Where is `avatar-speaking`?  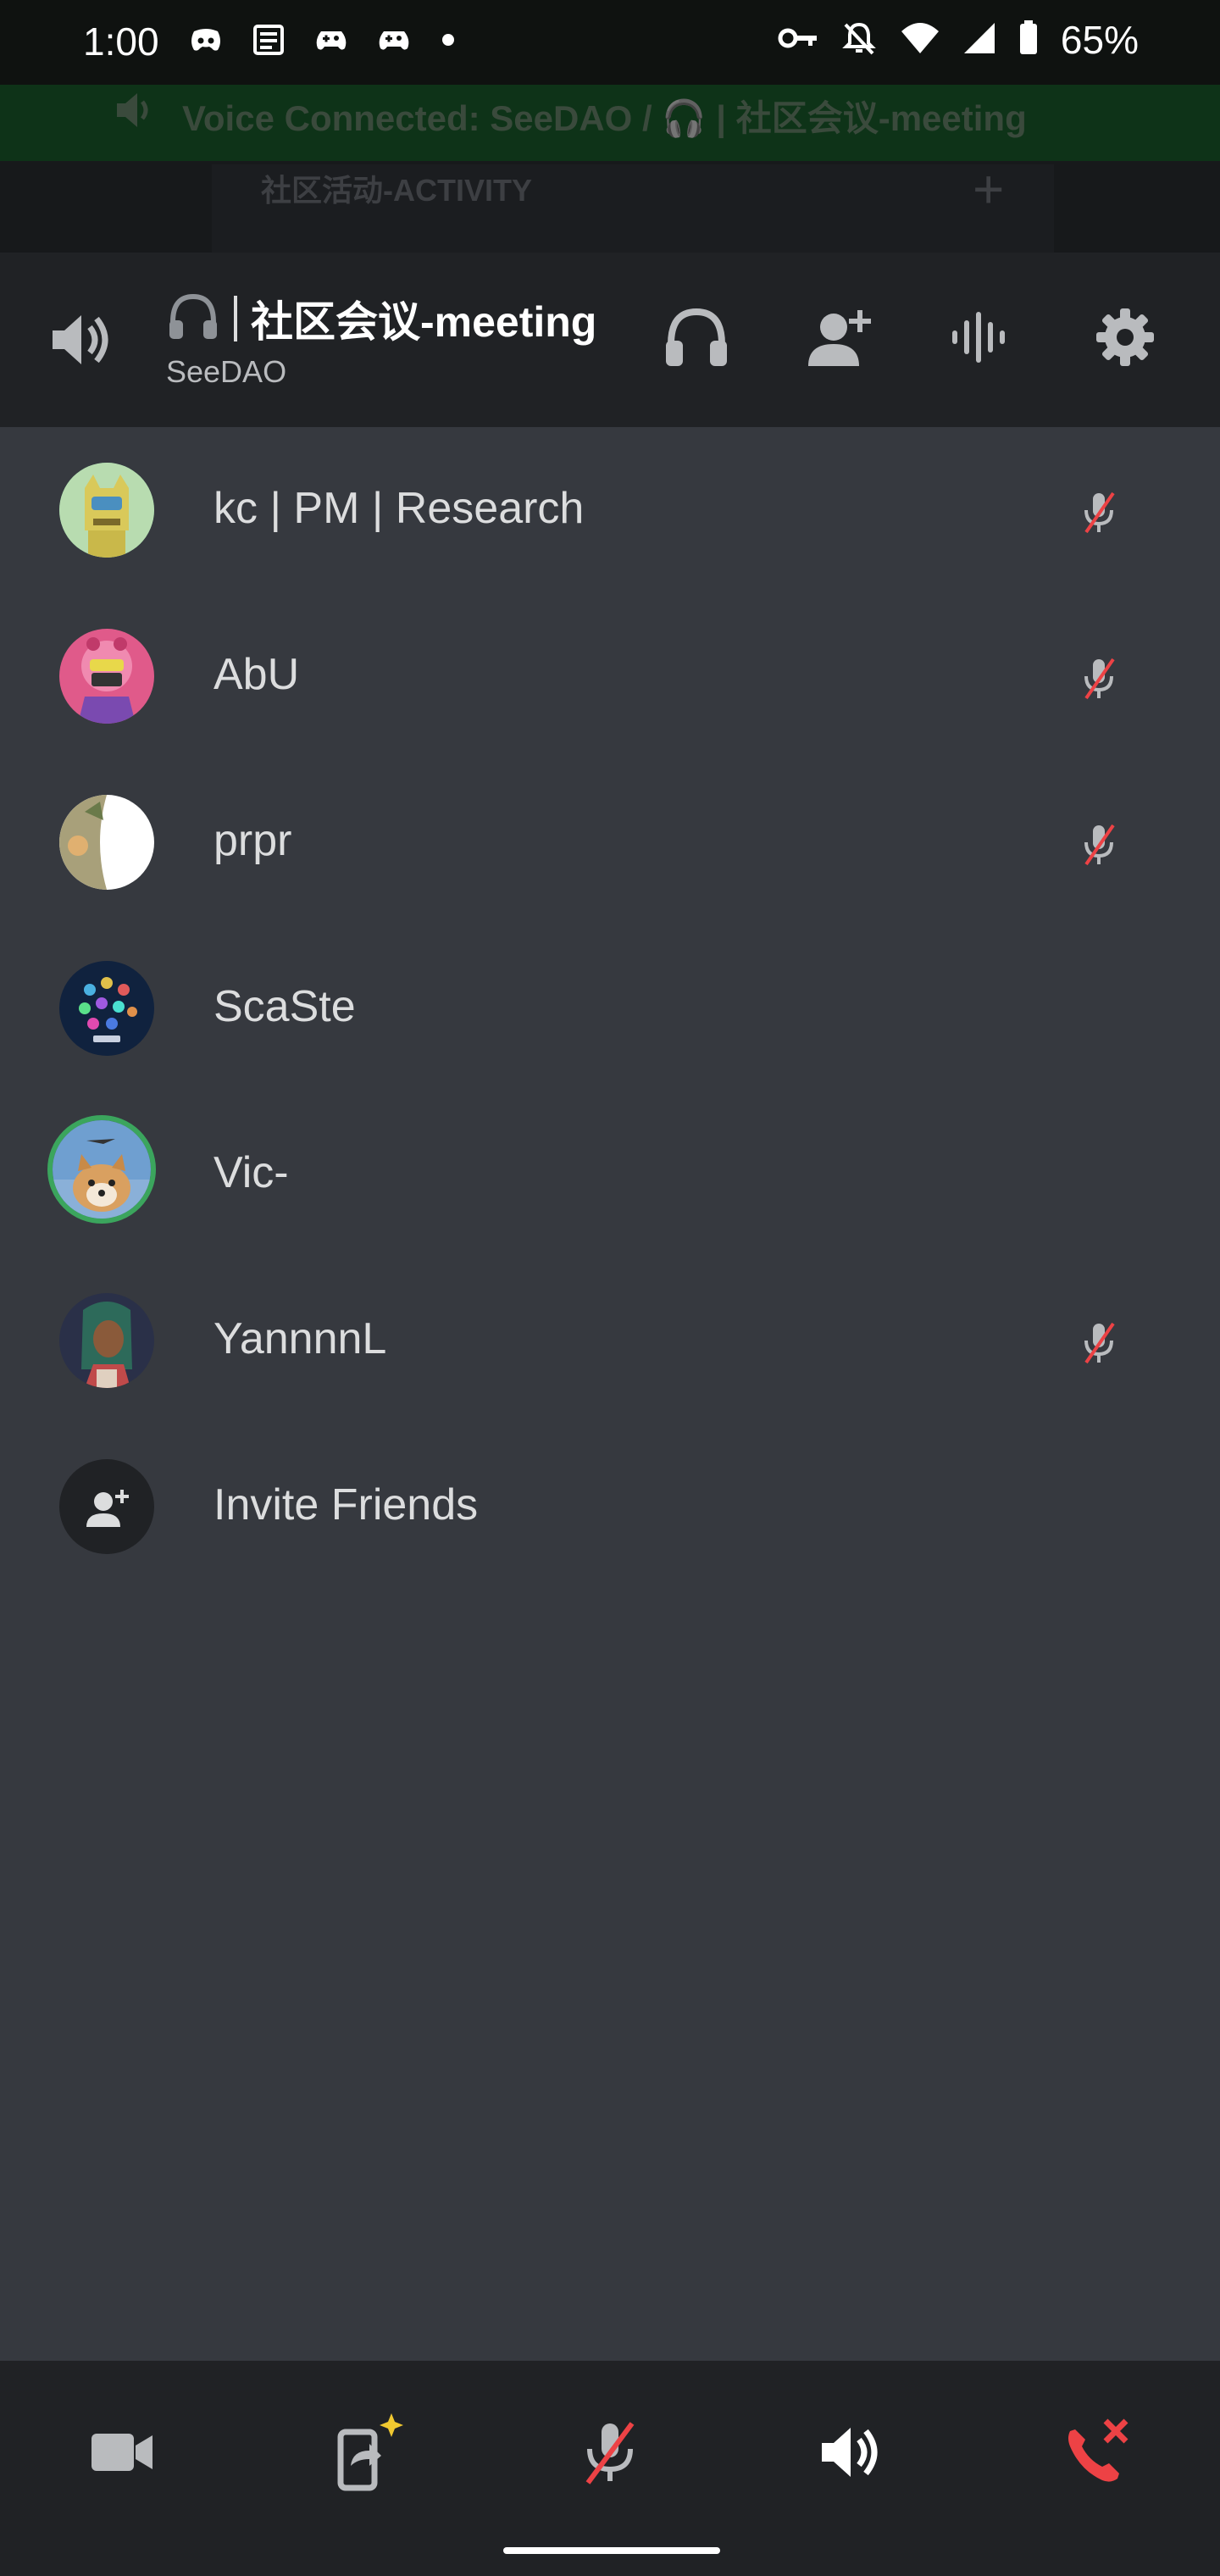 avatar-speaking is located at coordinates (101, 1169).